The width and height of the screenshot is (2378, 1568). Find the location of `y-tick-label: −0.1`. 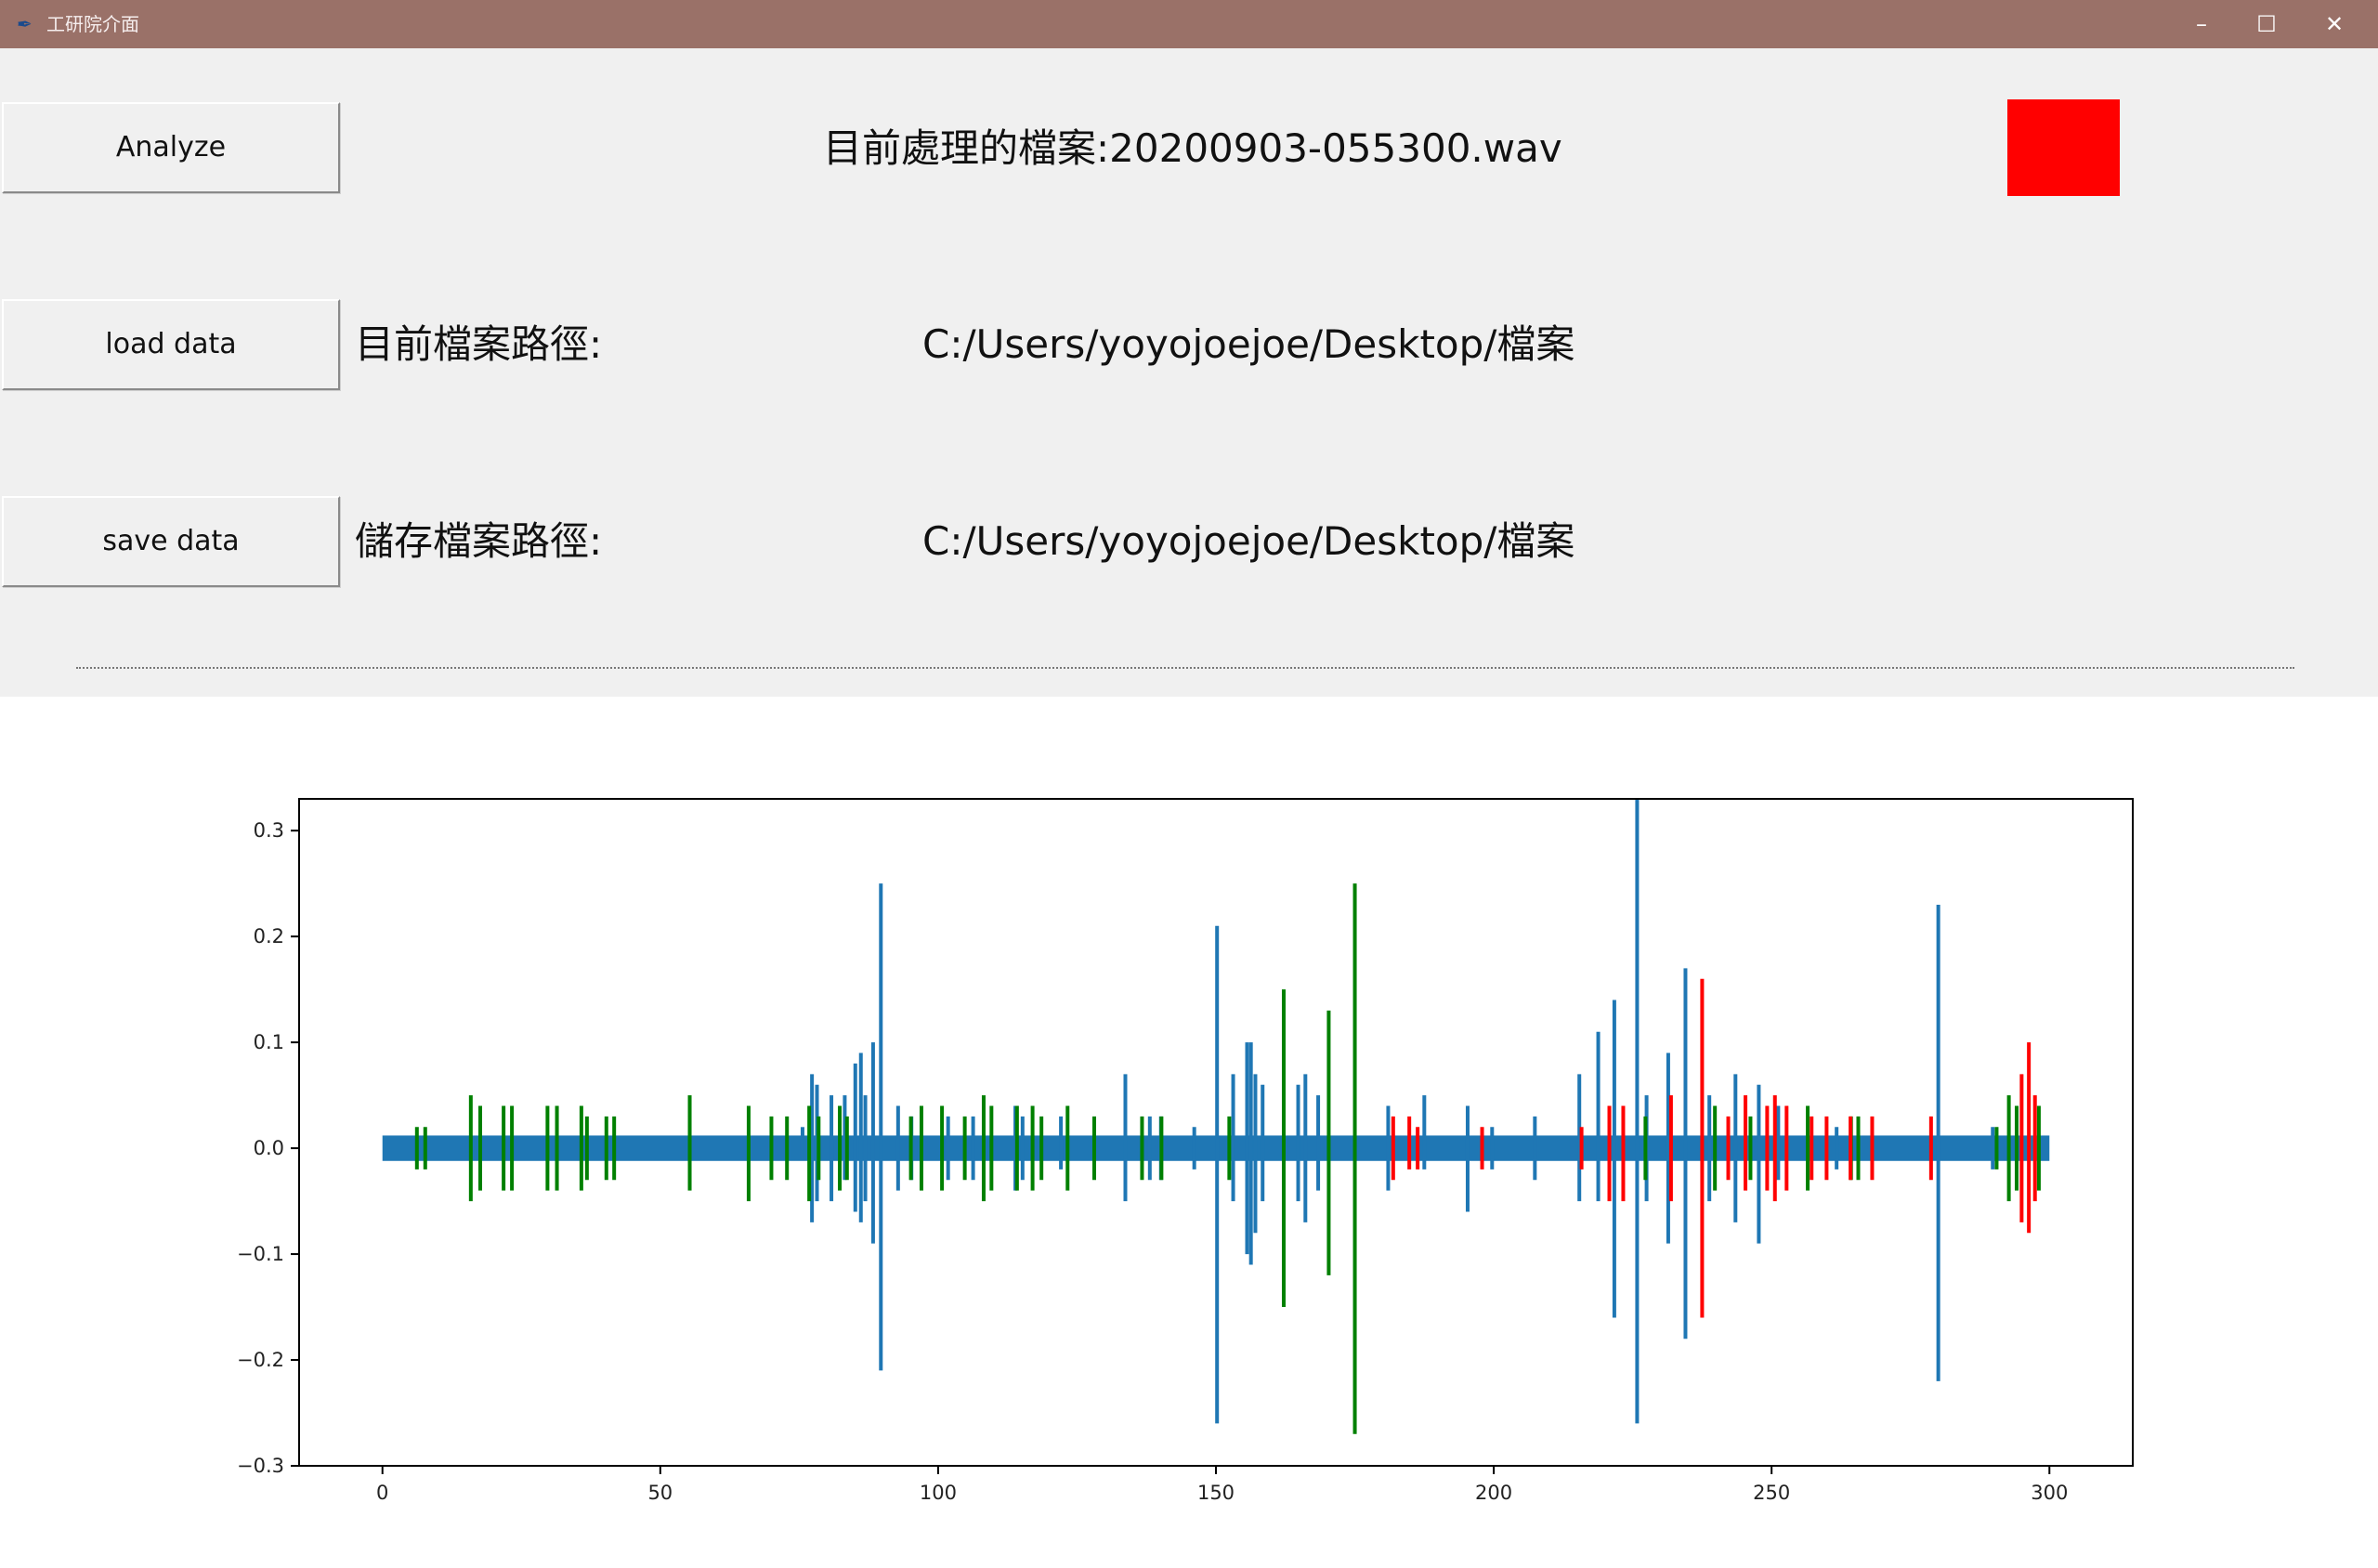

y-tick-label: −0.1 is located at coordinates (260, 1254).